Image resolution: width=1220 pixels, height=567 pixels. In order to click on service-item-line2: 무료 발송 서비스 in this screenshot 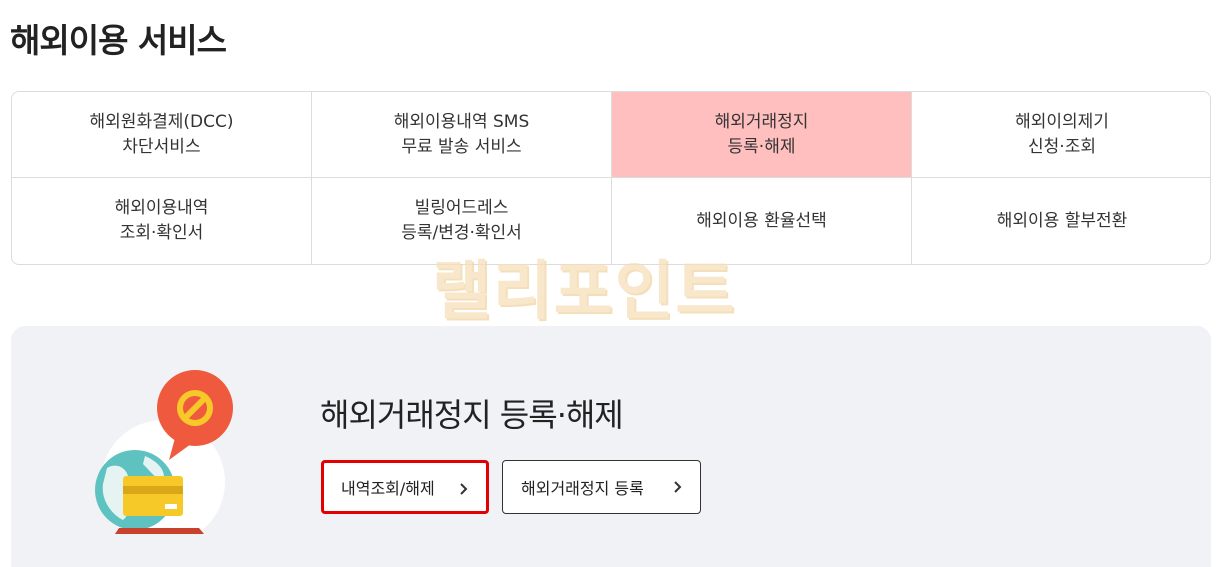, I will do `click(461, 146)`.